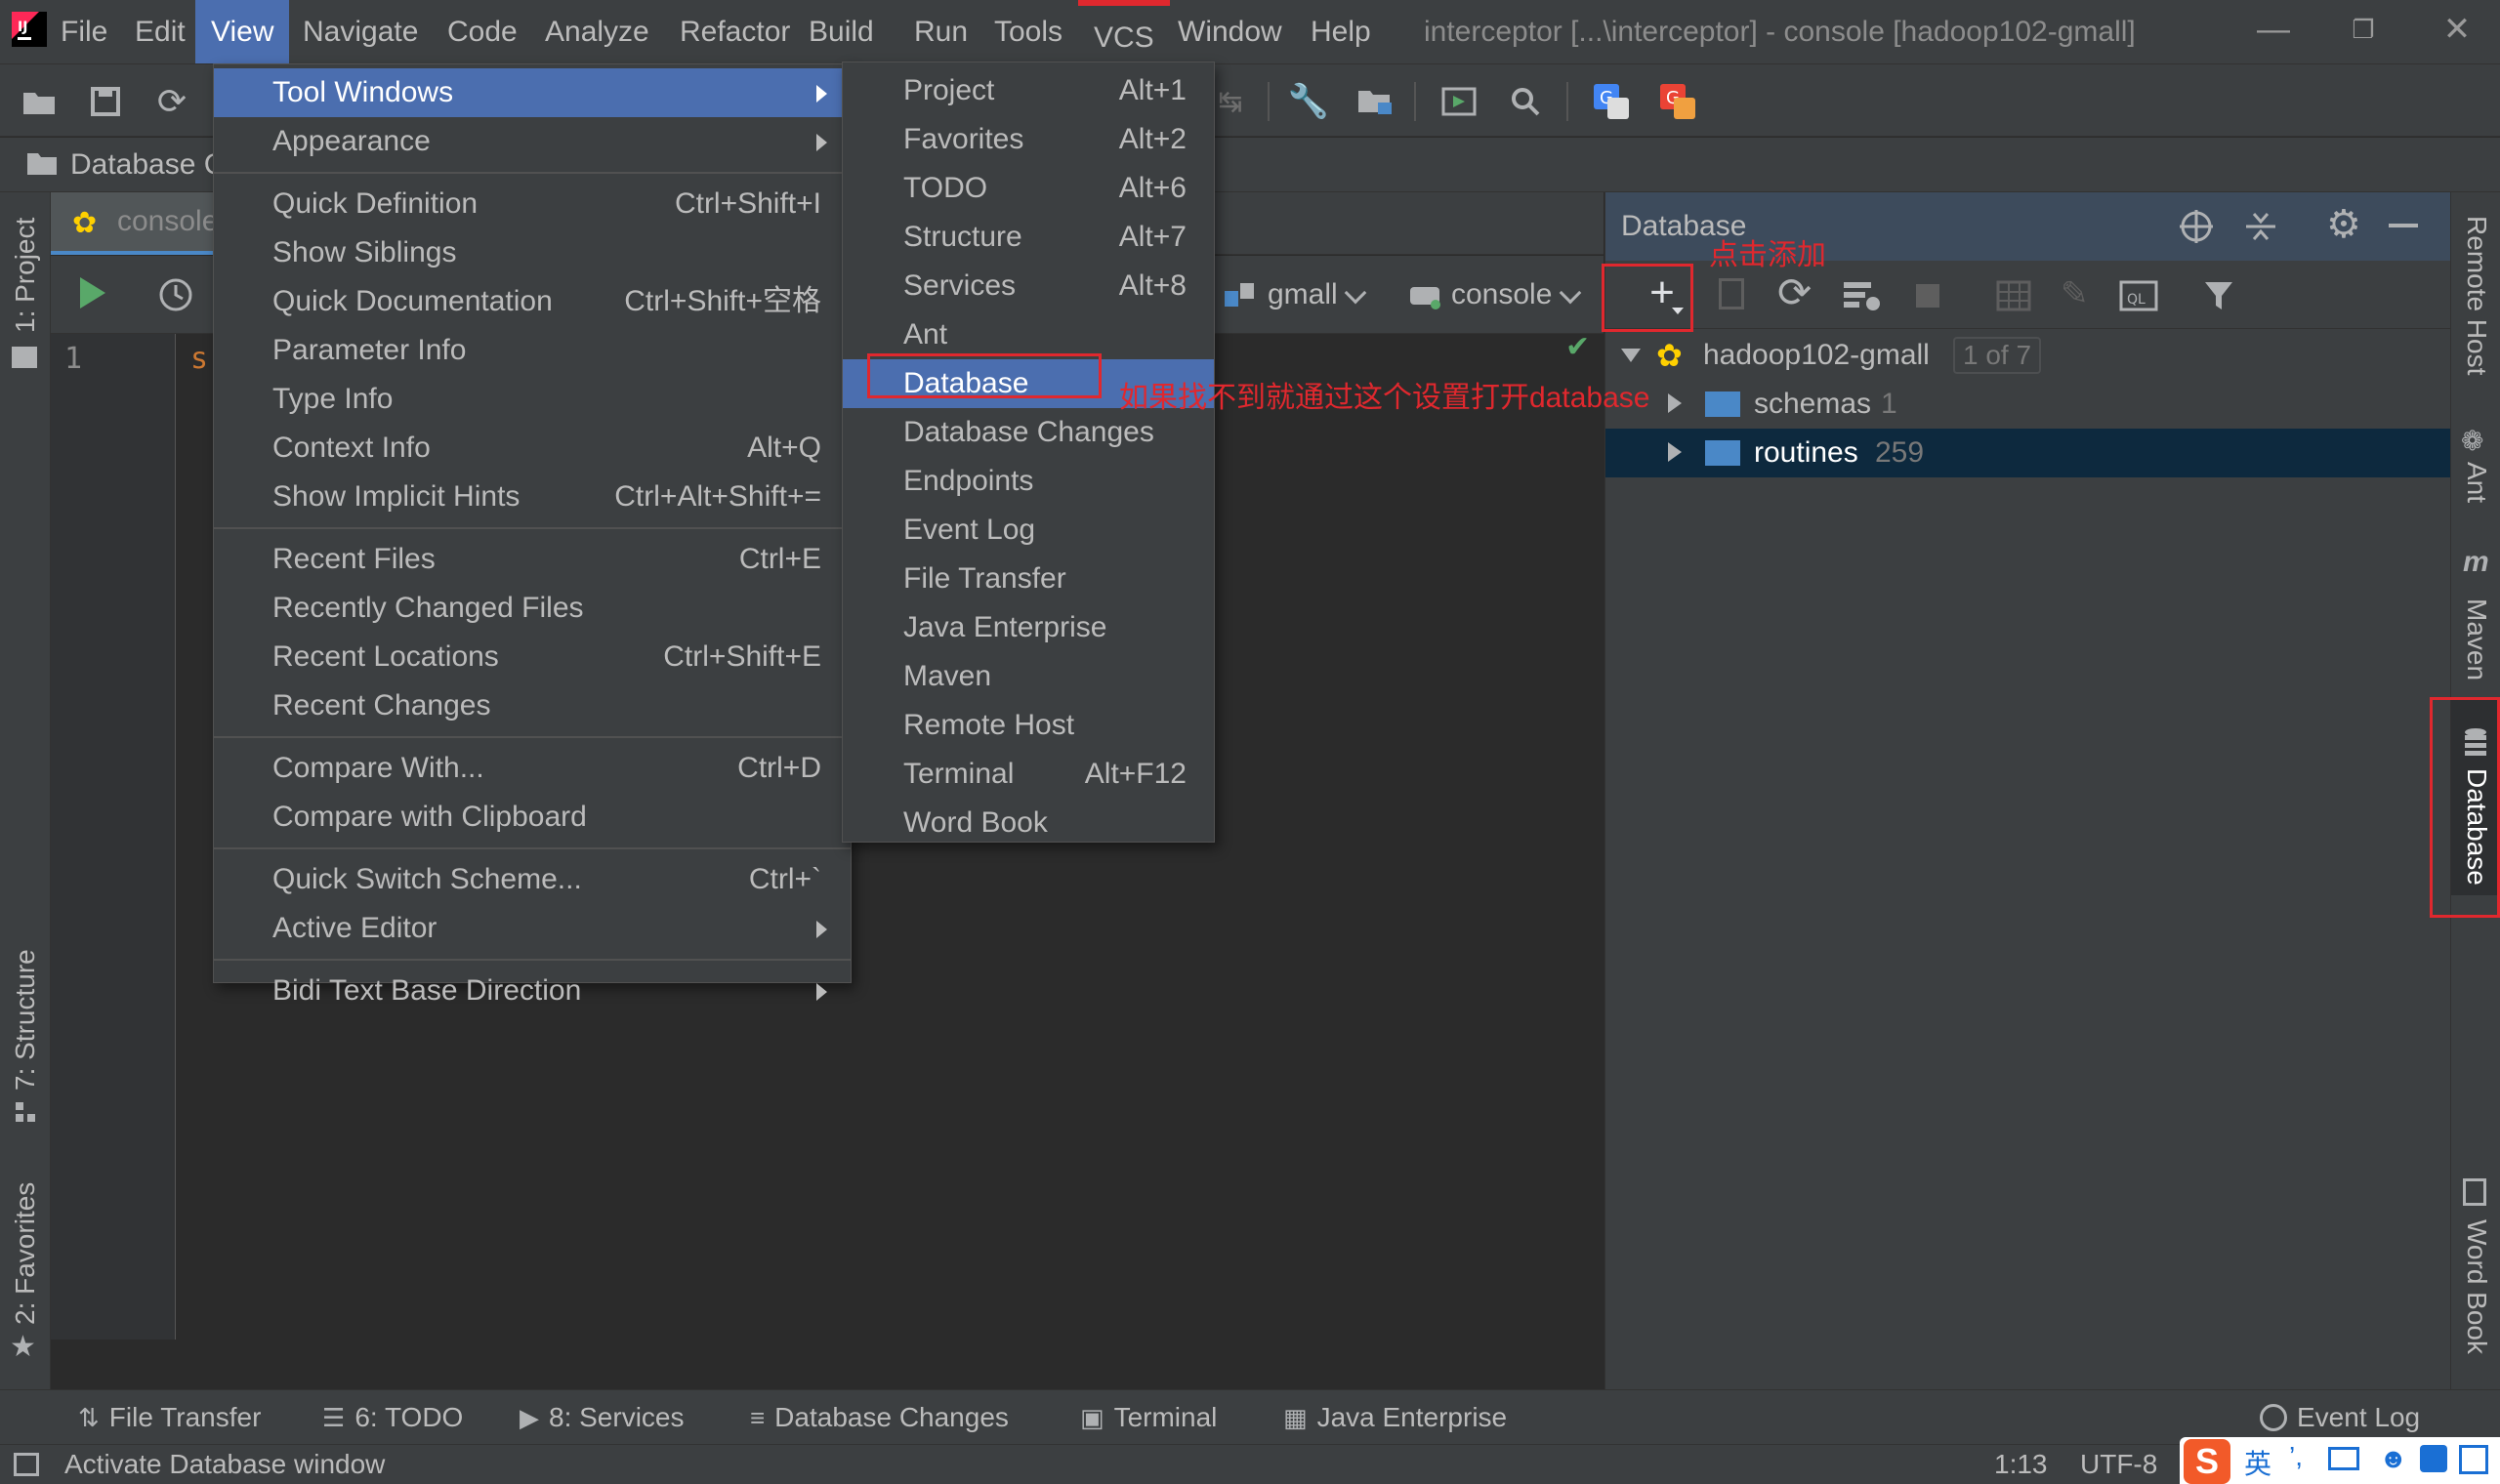 The width and height of the screenshot is (2500, 1484). I want to click on caret-position: 1:13, so click(2021, 1465).